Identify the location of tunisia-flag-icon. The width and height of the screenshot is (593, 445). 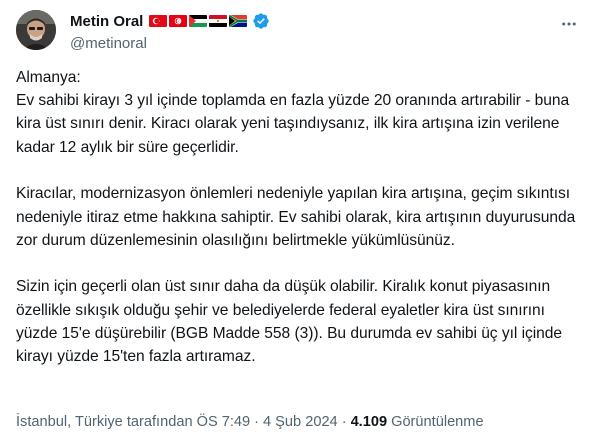
(178, 21).